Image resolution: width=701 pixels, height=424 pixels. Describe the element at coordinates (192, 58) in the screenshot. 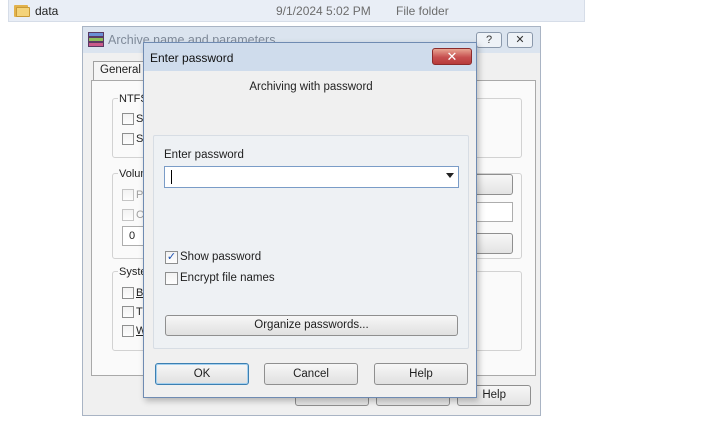

I see `password-dialog-title: Enter password` at that location.